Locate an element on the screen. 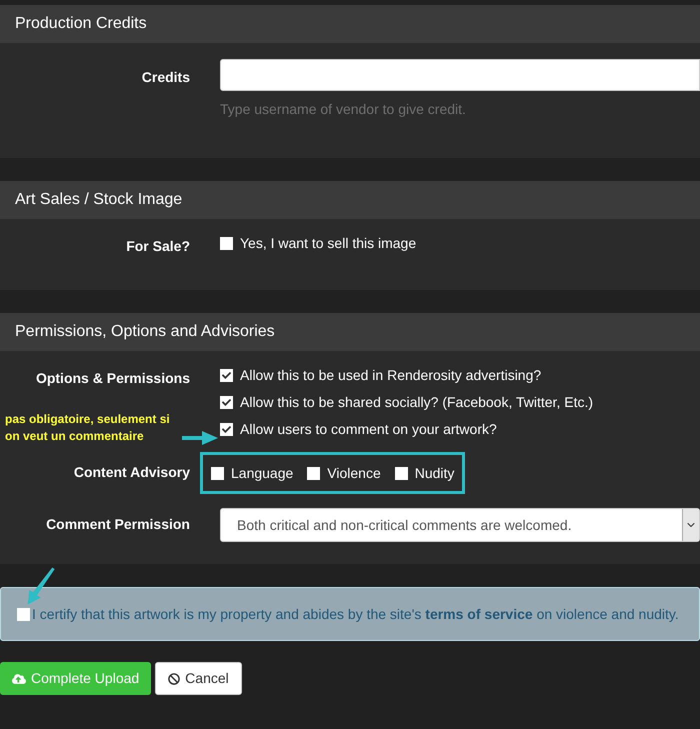 Image resolution: width=700 pixels, height=729 pixels. comment-permission-select: Both critical and non-critical comments are welcomed. is located at coordinates (460, 525).